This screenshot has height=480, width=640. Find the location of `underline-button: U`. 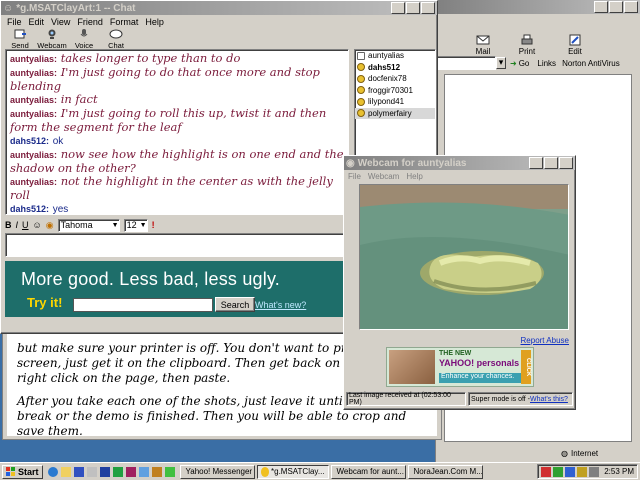

underline-button: U is located at coordinates (25, 225).